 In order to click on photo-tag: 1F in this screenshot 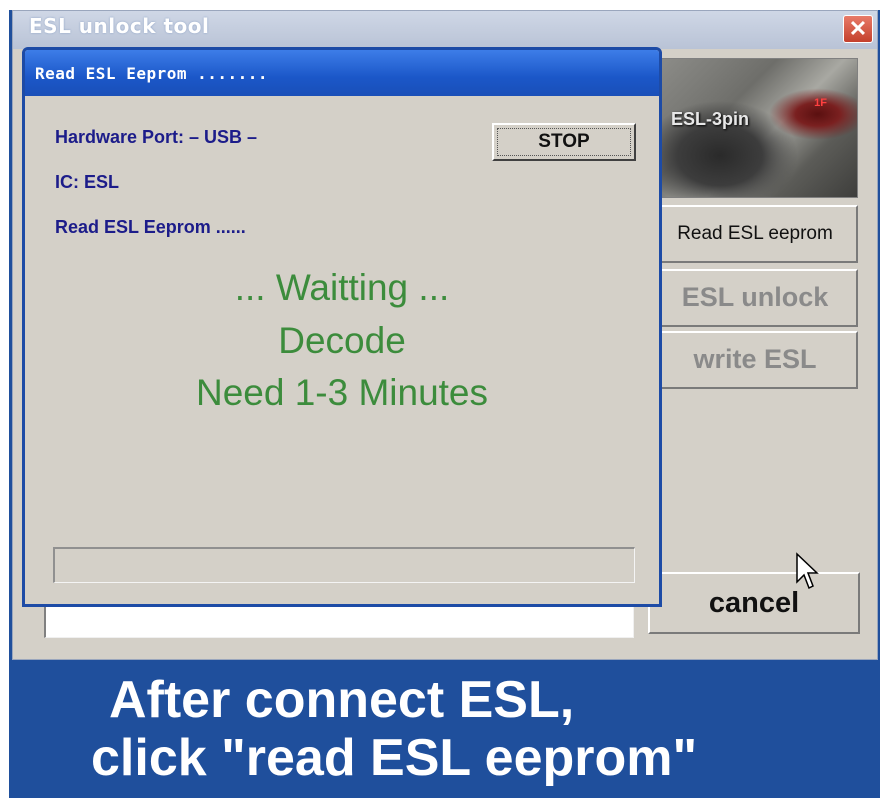, I will do `click(820, 103)`.